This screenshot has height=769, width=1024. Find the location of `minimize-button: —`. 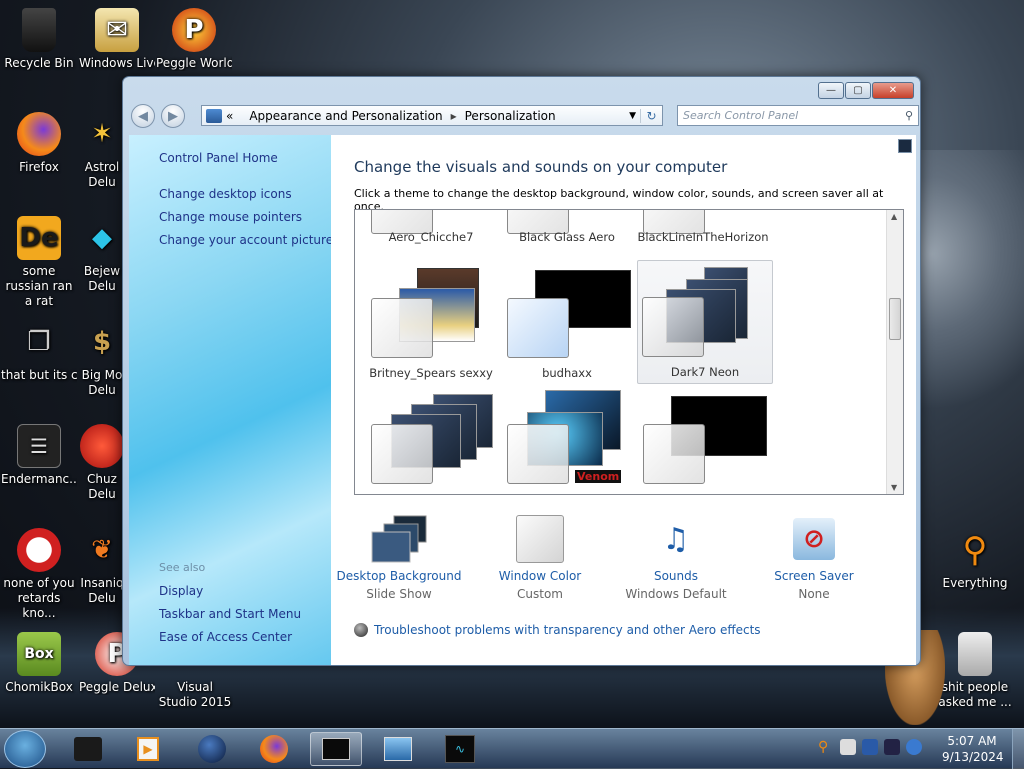

minimize-button: — is located at coordinates (831, 90).